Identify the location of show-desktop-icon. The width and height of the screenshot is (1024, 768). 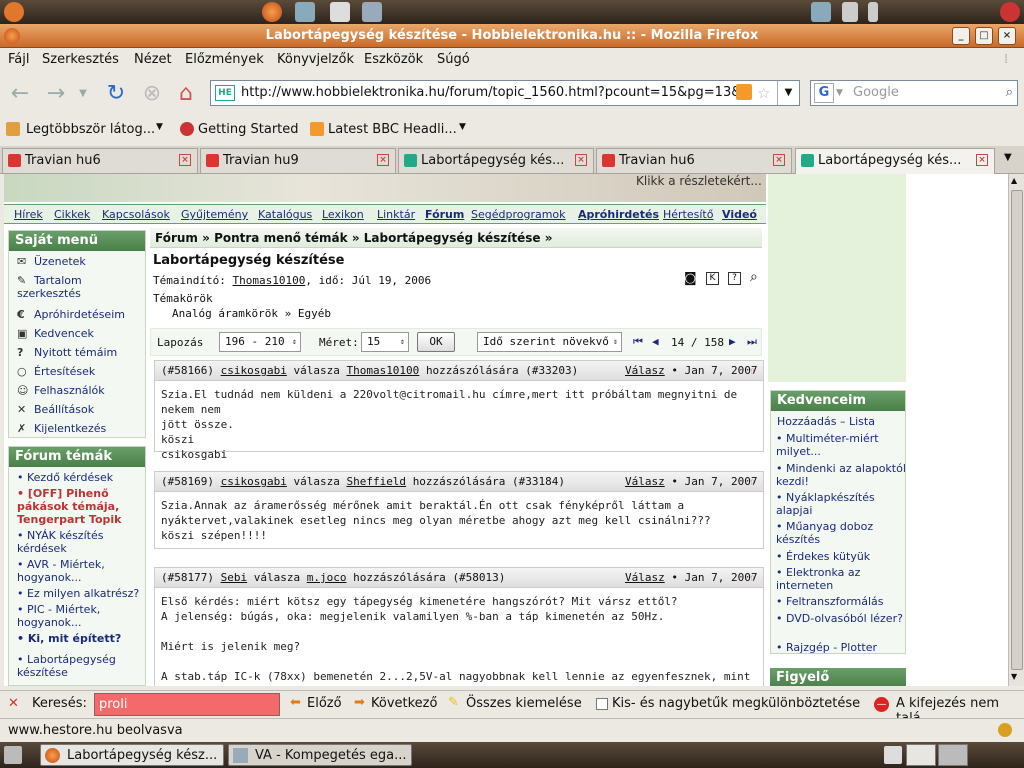
(13, 755).